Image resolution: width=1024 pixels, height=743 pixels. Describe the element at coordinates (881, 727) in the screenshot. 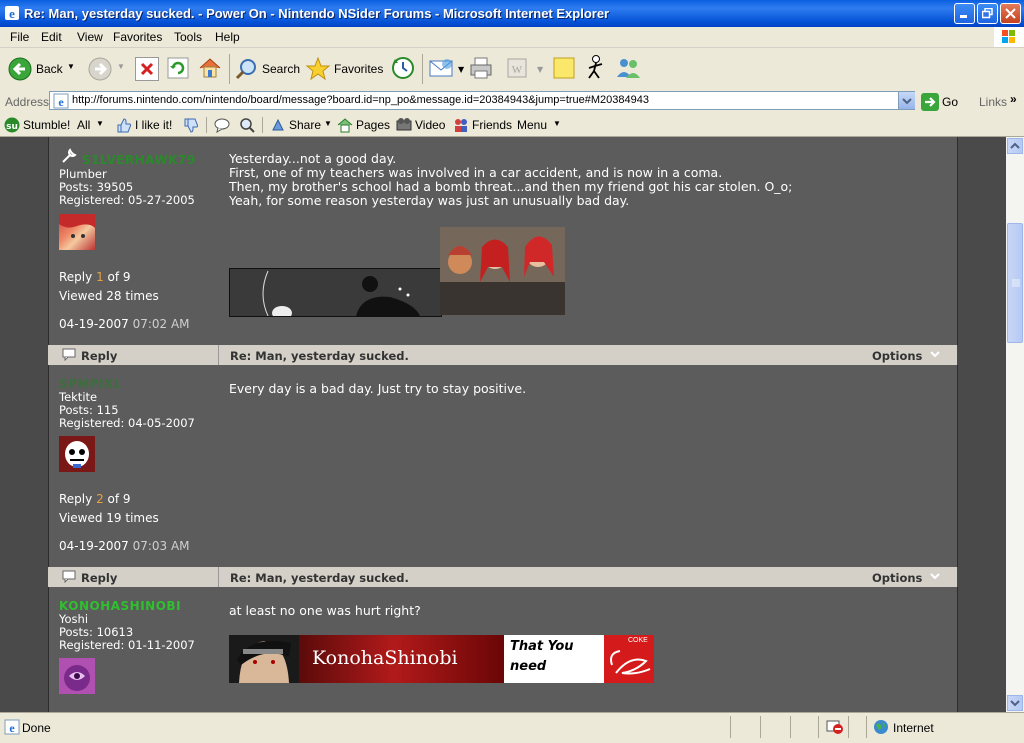

I see `internet-globe-icon` at that location.